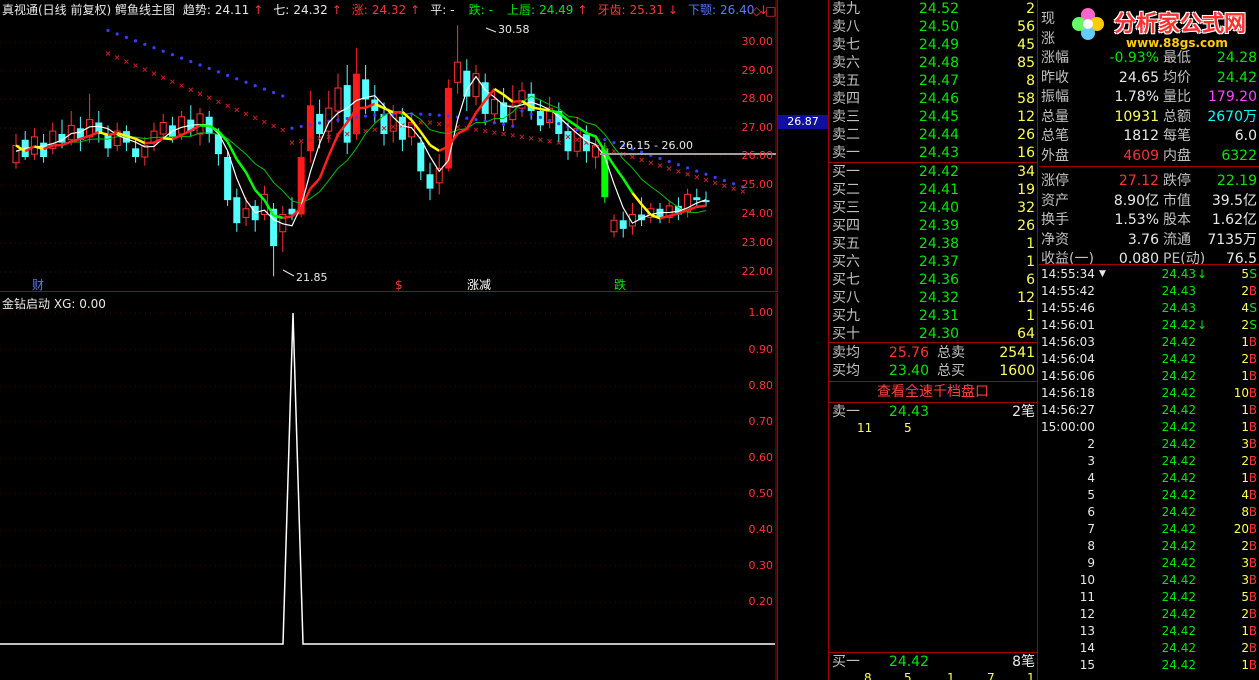  Describe the element at coordinates (934, 135) in the screenshot. I see `ask-row: 卖二 24.44 26` at that location.